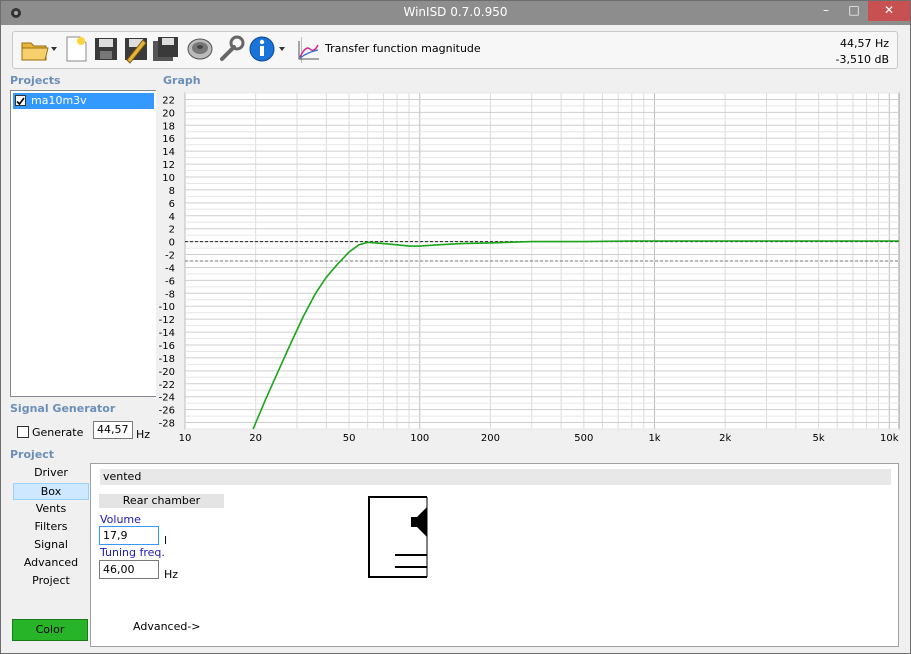  Describe the element at coordinates (51, 509) in the screenshot. I see `nav-vents: Vents` at that location.